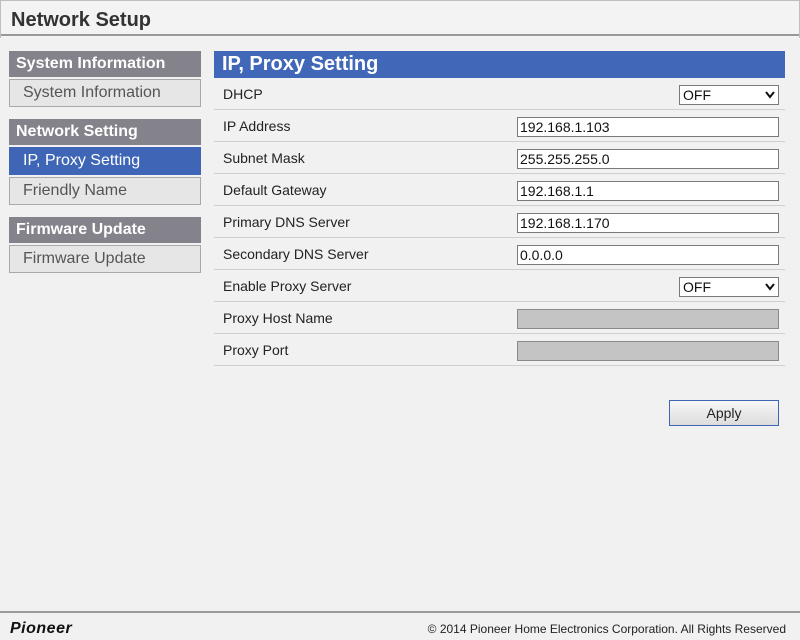 The height and width of the screenshot is (640, 800). What do you see at coordinates (648, 191) in the screenshot?
I see `default-gateway-input` at bounding box center [648, 191].